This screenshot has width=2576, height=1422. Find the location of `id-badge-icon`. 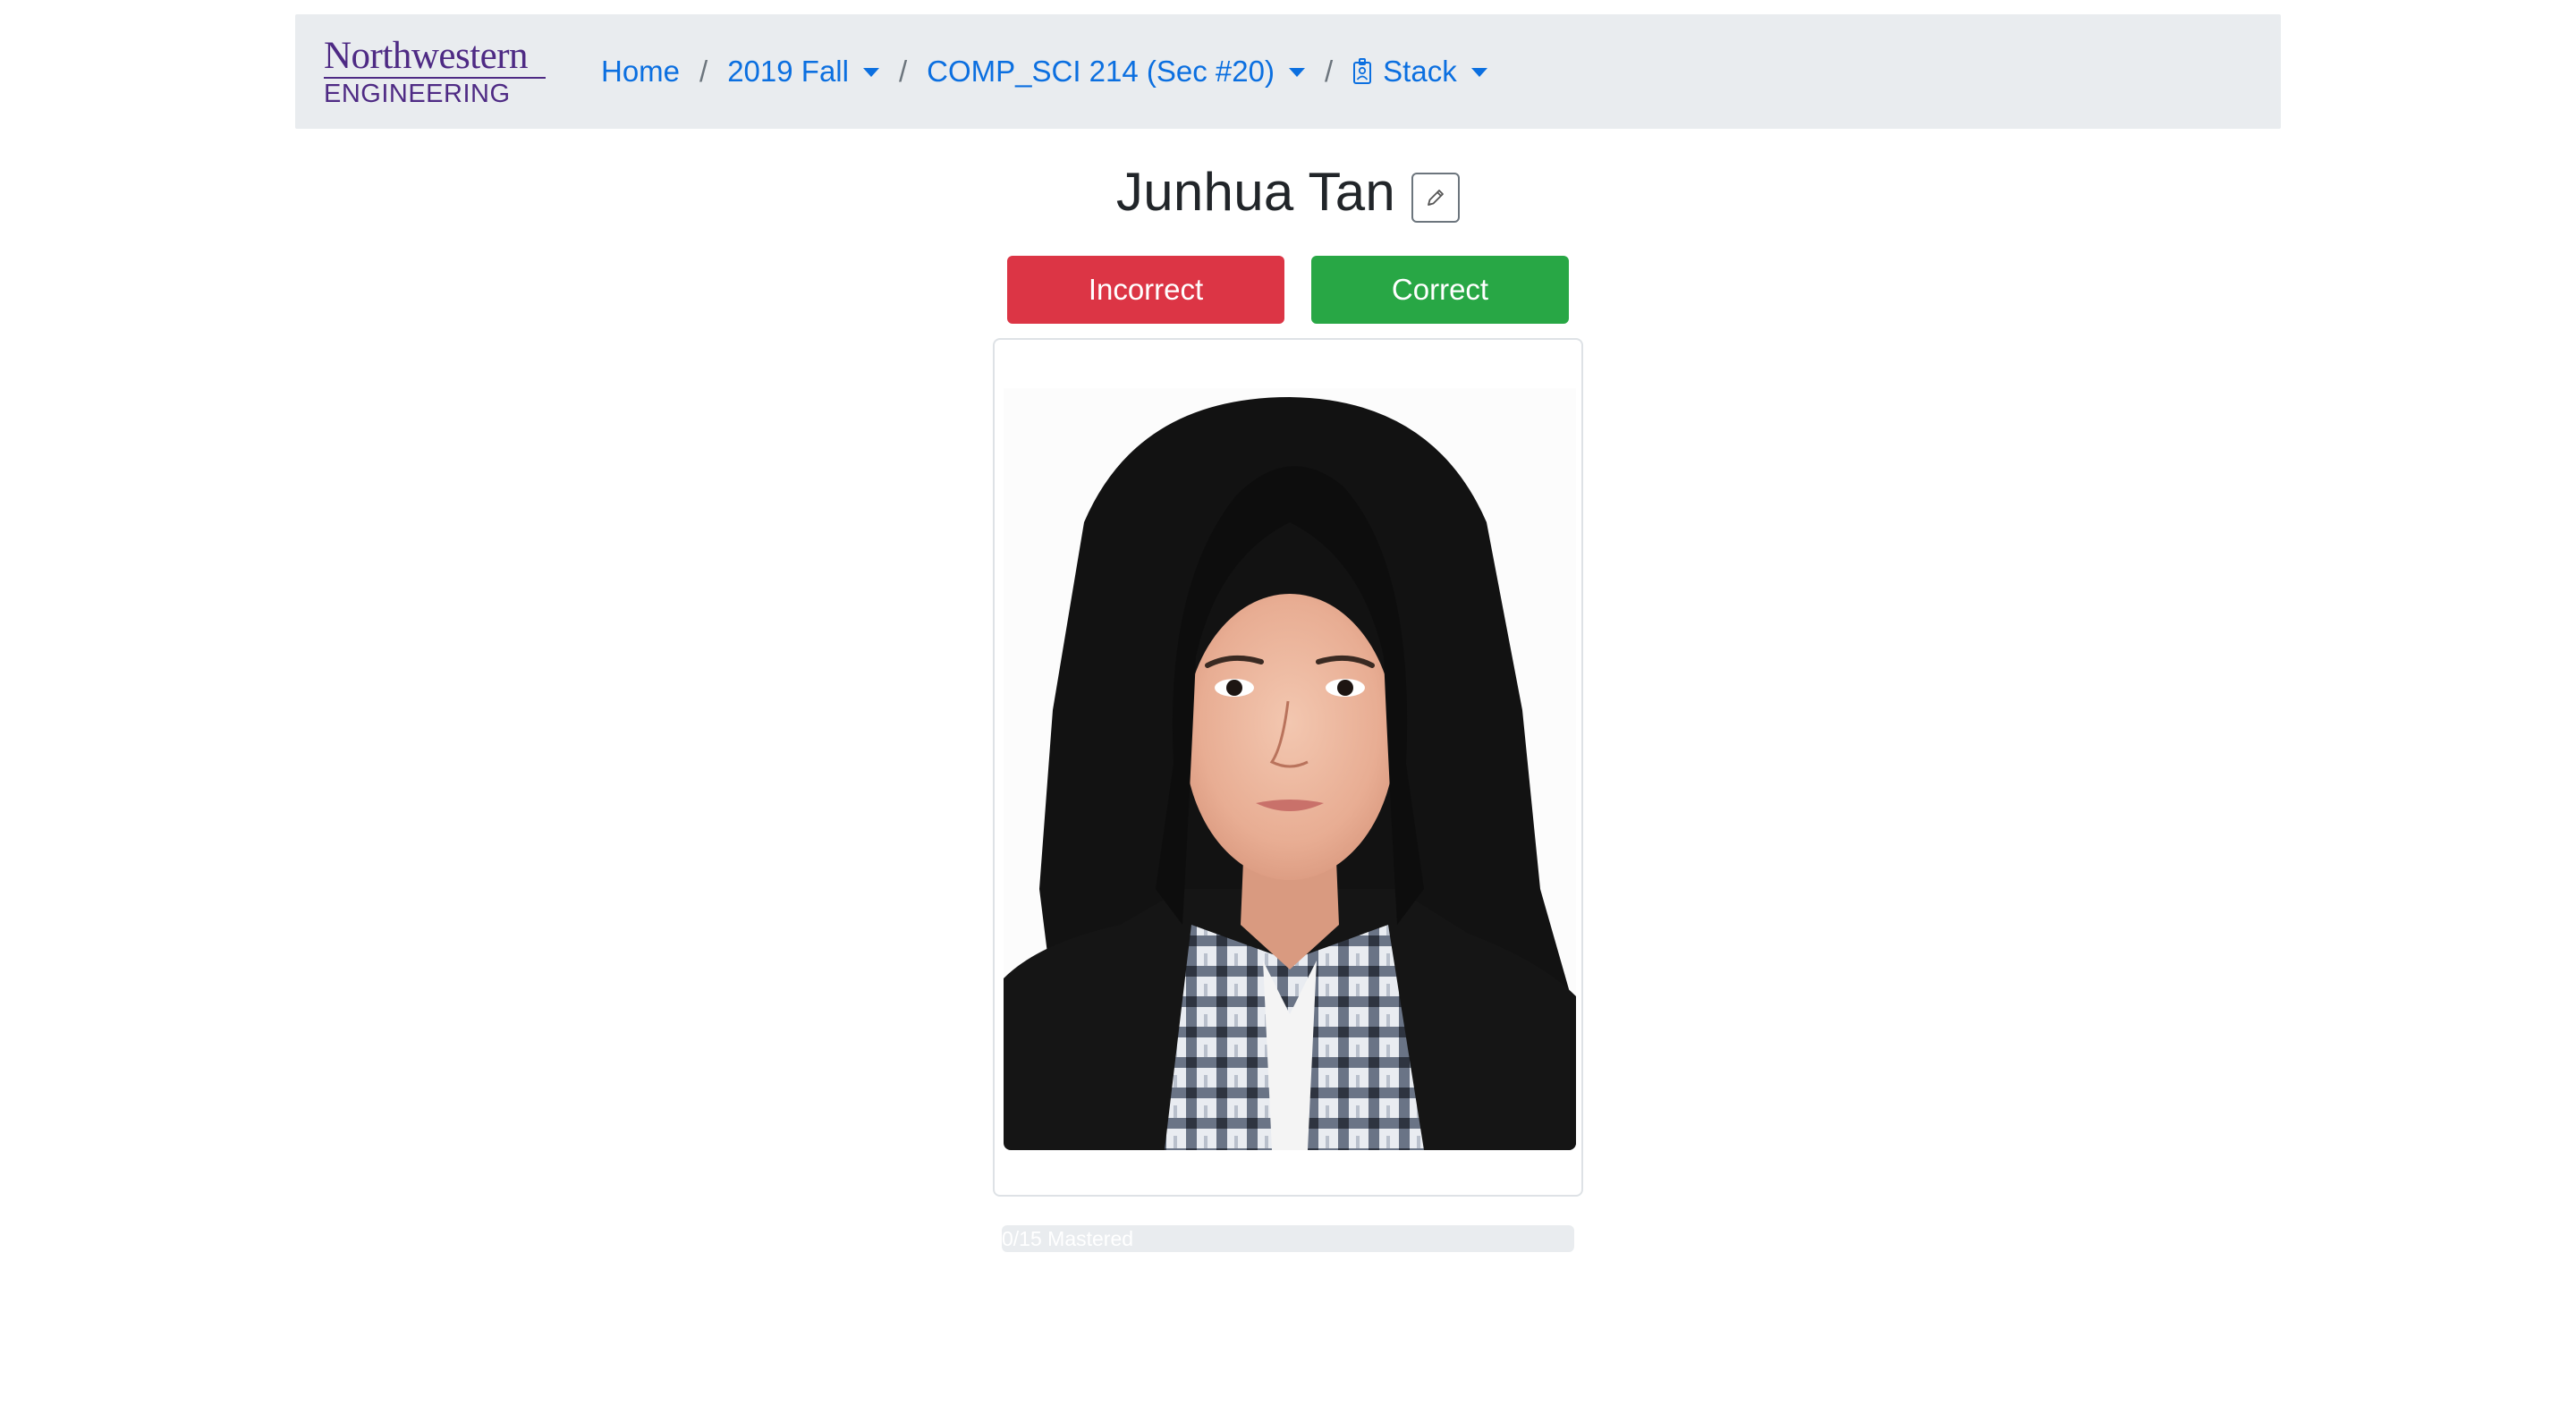

id-badge-icon is located at coordinates (1362, 71).